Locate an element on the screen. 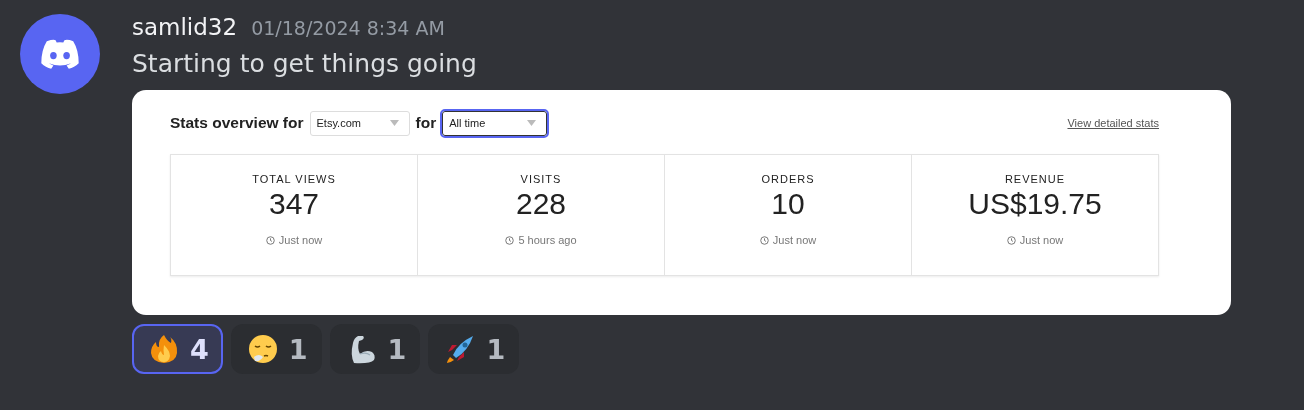 This screenshot has height=410, width=1304. reaction-button: 4 is located at coordinates (177, 349).